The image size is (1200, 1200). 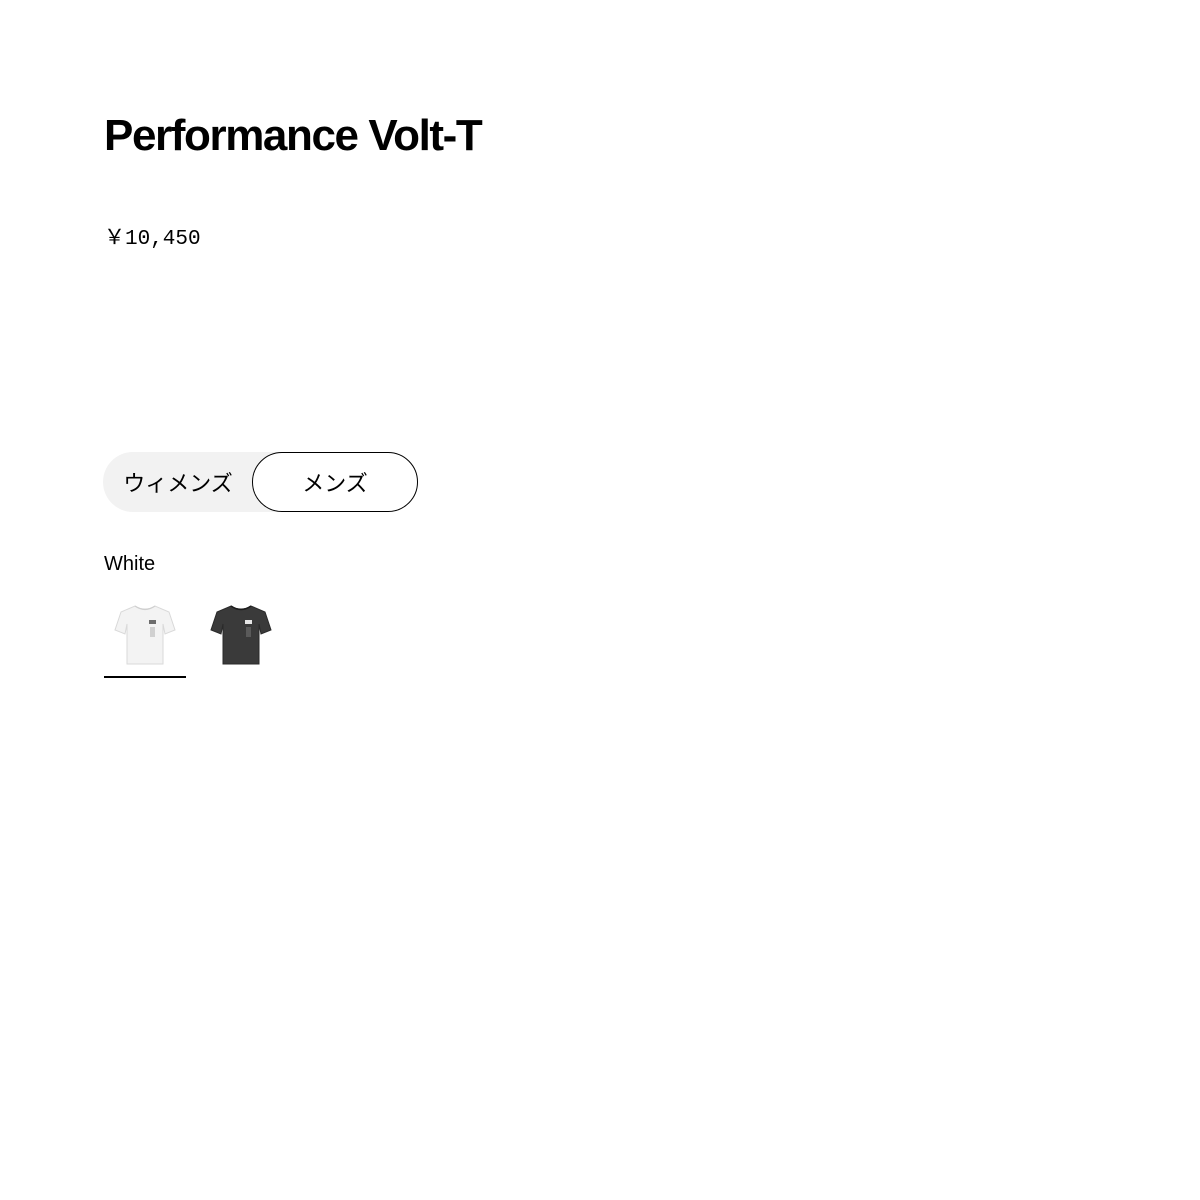 I want to click on charcoal-tshirt-thumbnail-icon, so click(x=241, y=635).